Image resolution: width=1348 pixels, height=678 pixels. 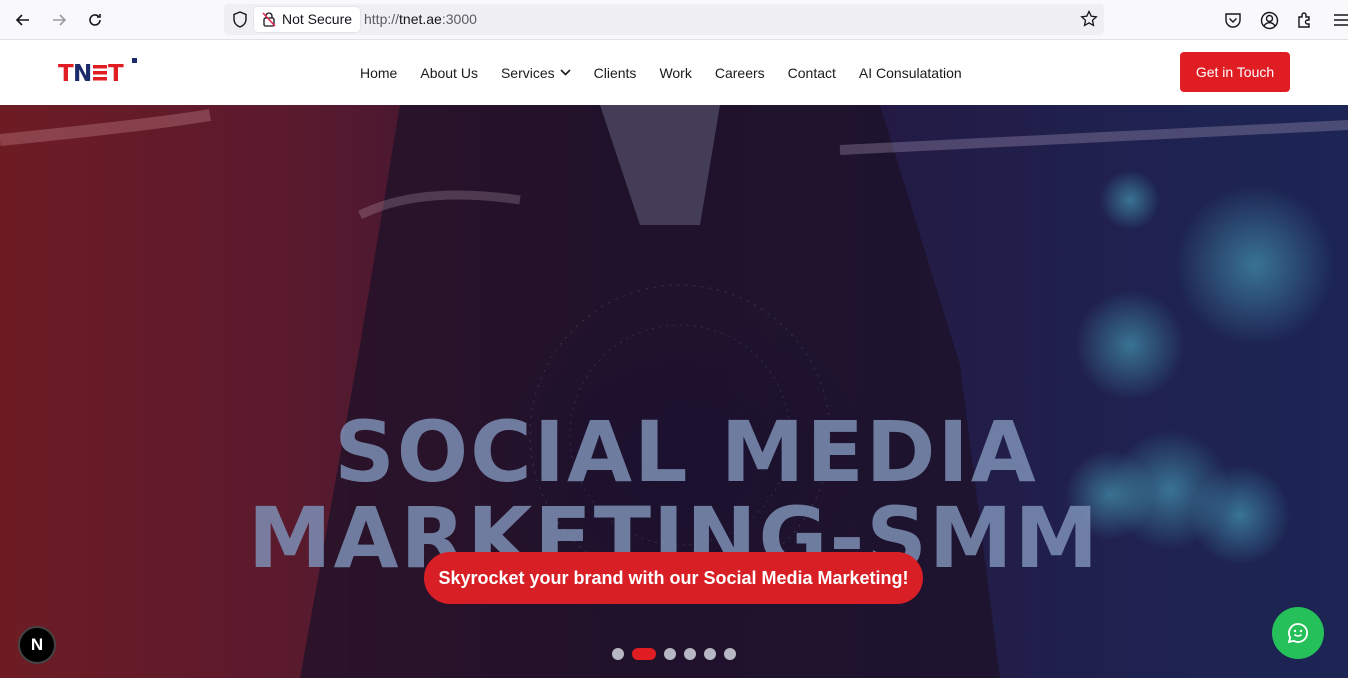 I want to click on not-secure-badge: Not Secure, so click(x=307, y=19).